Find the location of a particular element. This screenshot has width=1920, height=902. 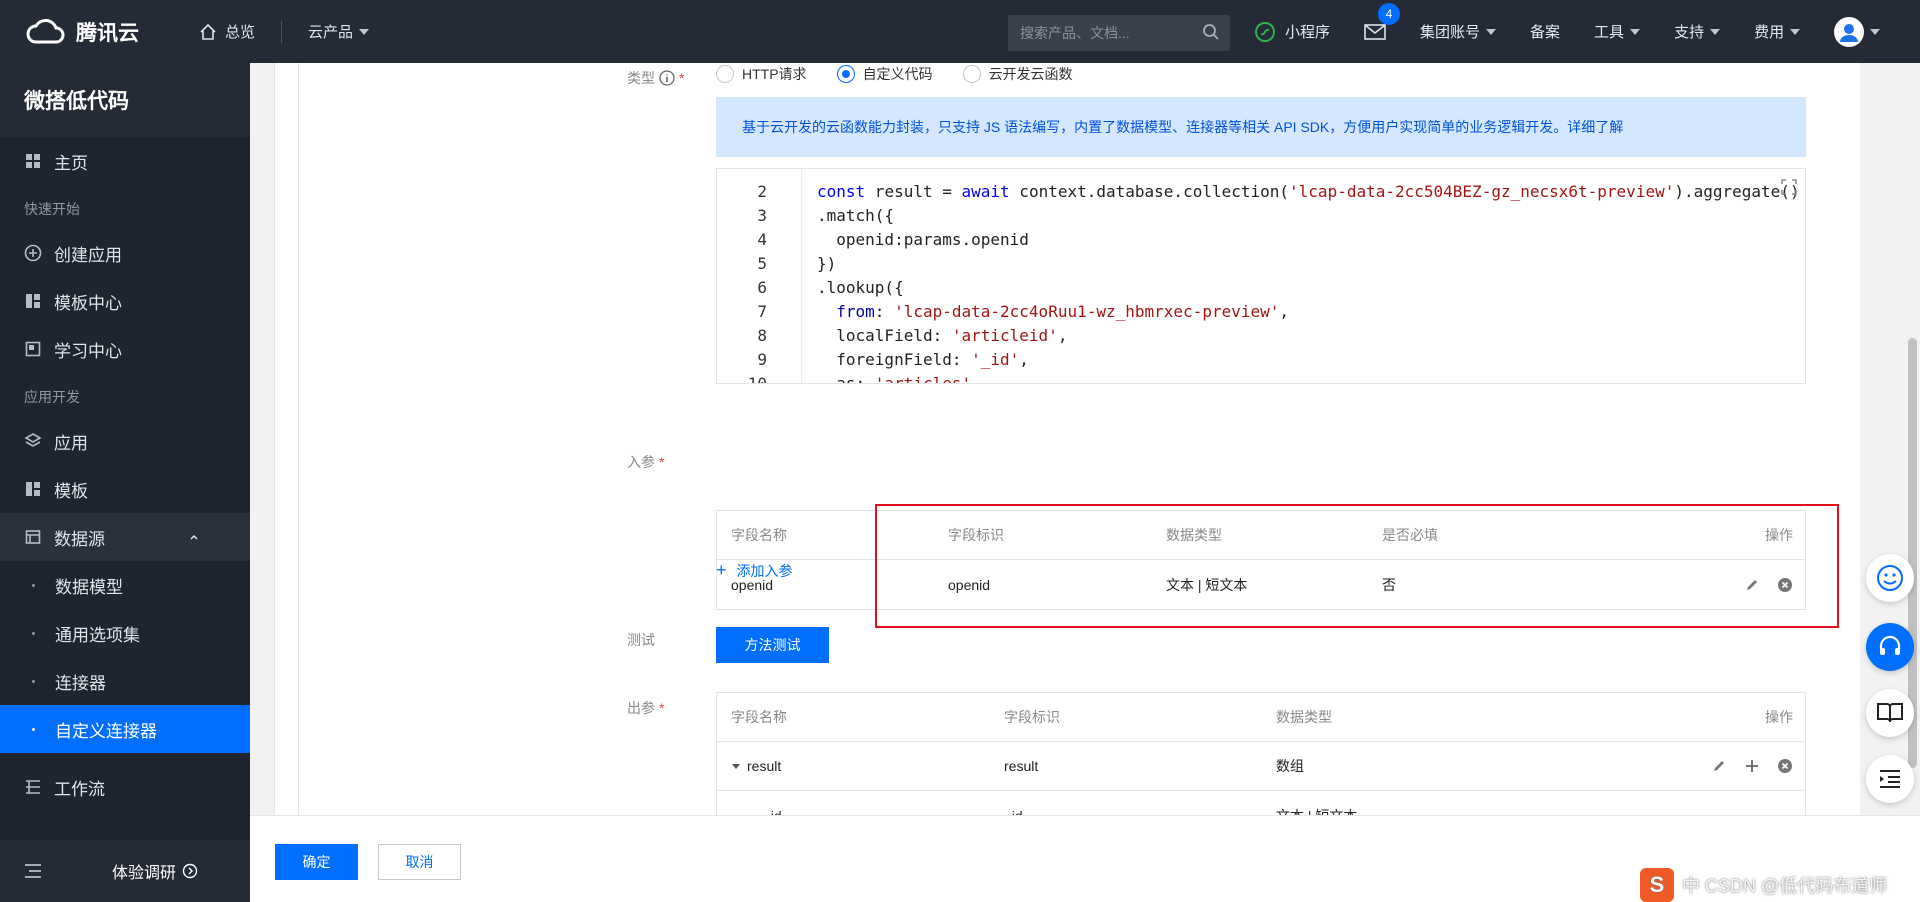

fullscreen-icon is located at coordinates (1789, 187).